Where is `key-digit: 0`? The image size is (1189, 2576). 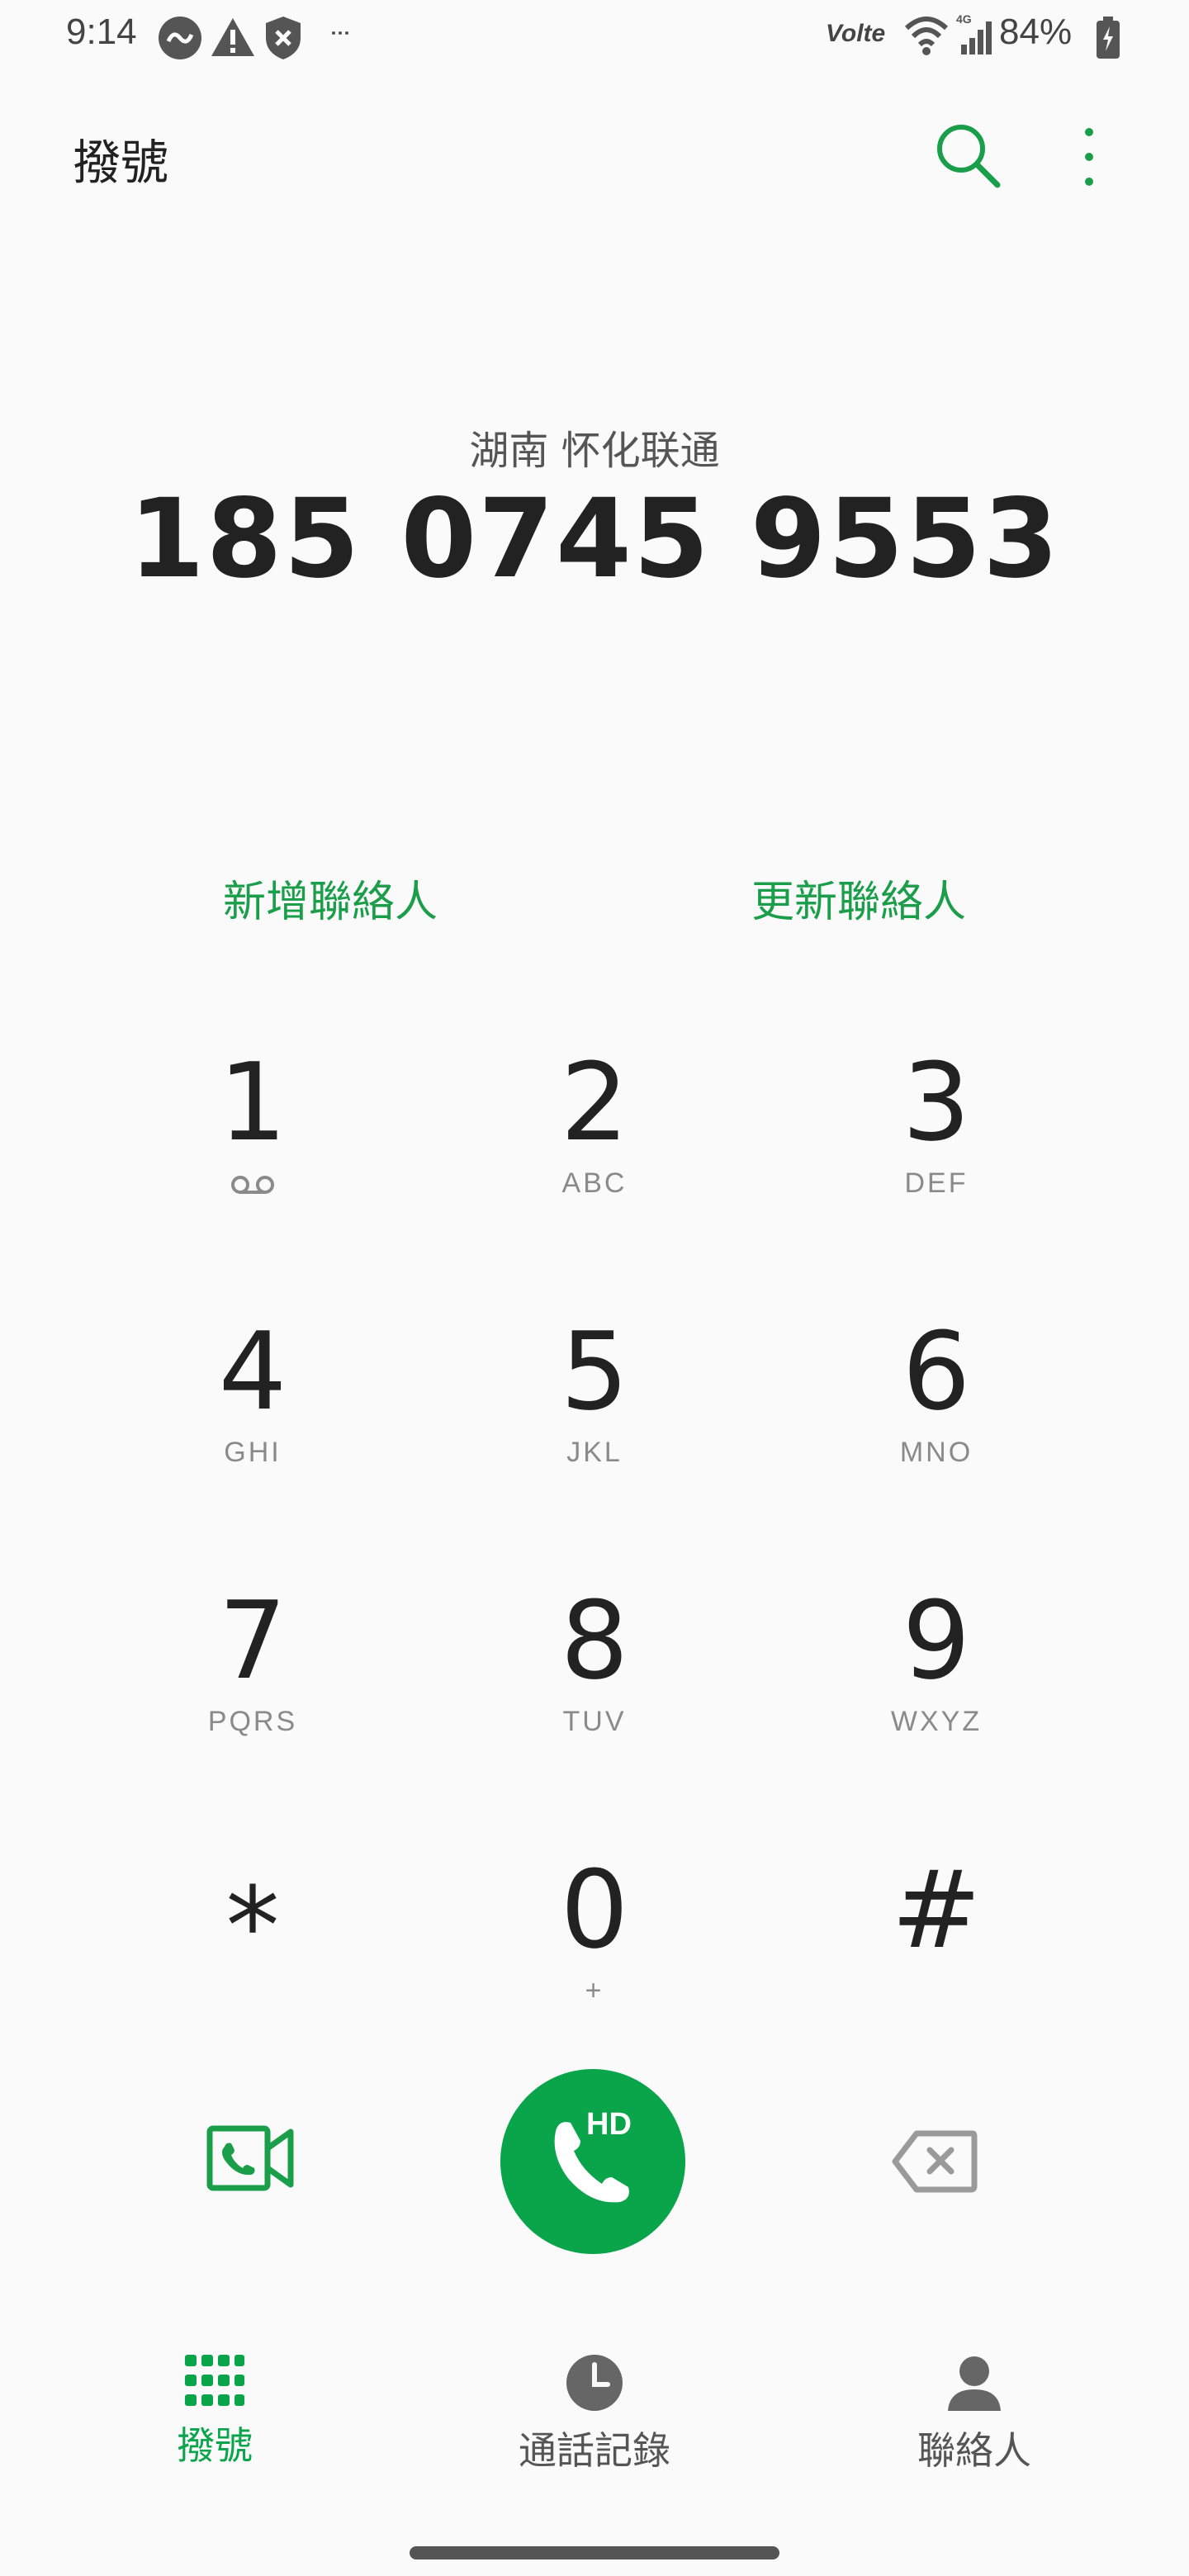 key-digit: 0 is located at coordinates (594, 1909).